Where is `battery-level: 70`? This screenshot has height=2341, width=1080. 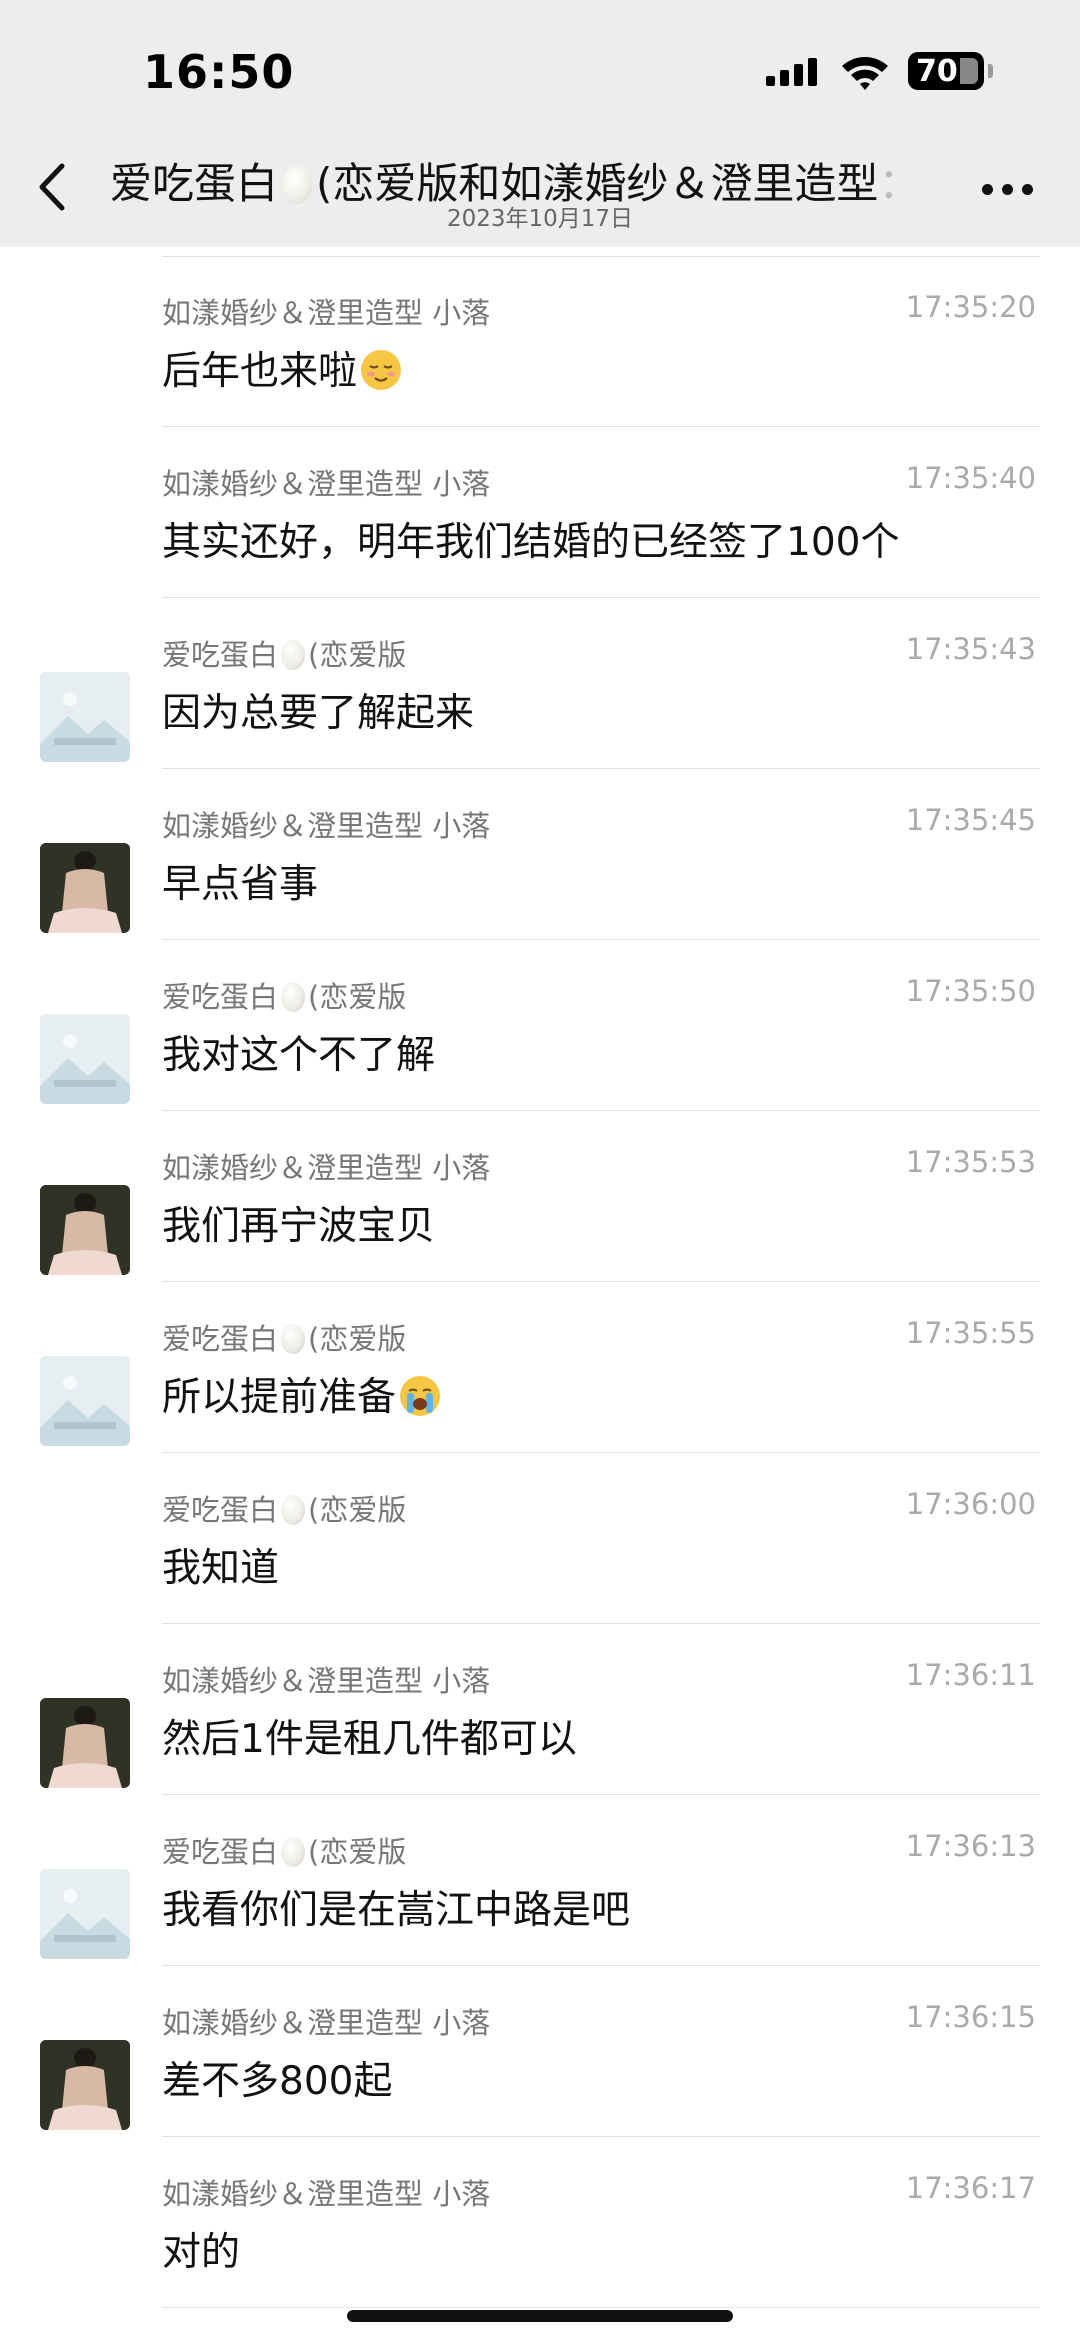
battery-level: 70 is located at coordinates (937, 71).